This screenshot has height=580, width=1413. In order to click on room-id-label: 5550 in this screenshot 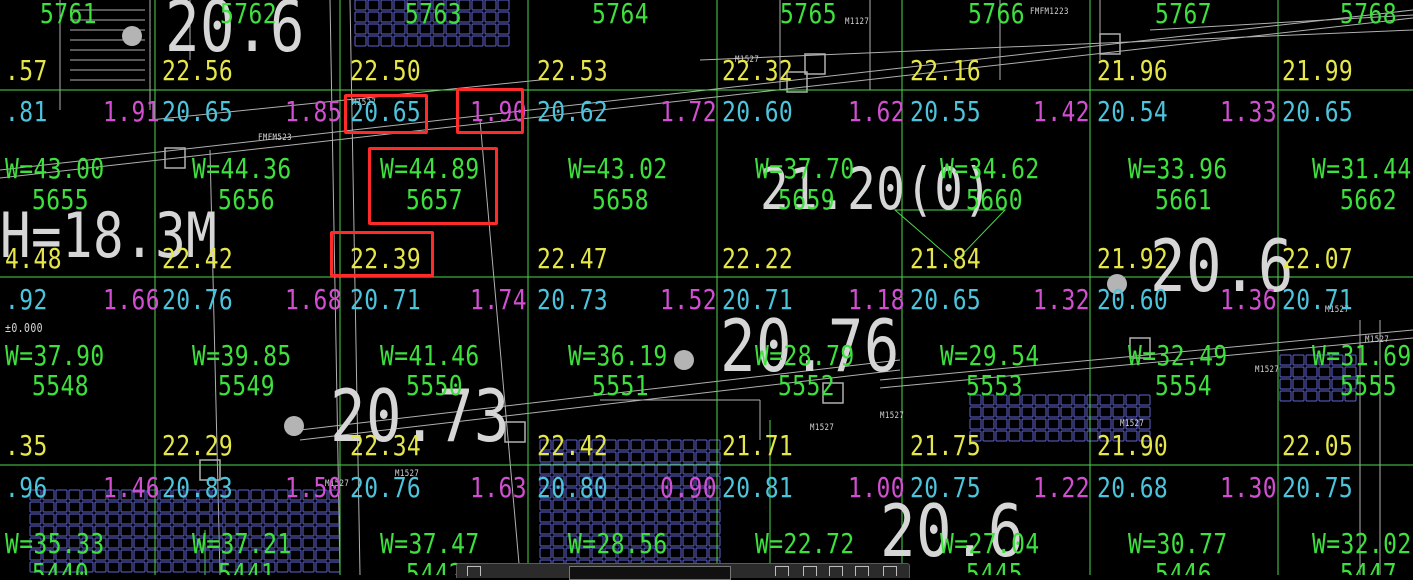, I will do `click(434, 385)`.